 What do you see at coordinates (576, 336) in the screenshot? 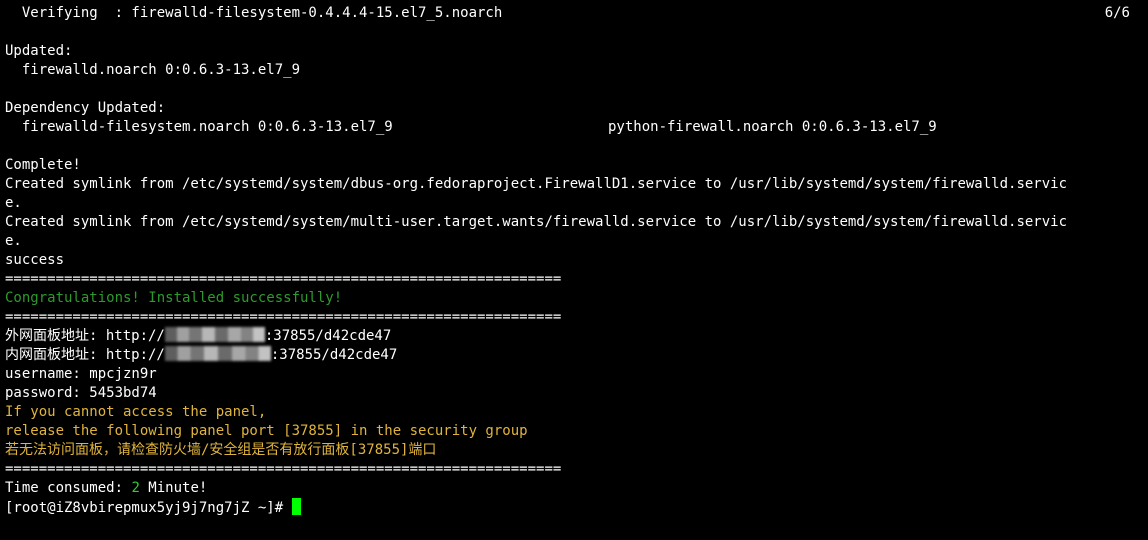
I see `external-panel-address: 外网面板地址: http:// :37855/d42cde47` at bounding box center [576, 336].